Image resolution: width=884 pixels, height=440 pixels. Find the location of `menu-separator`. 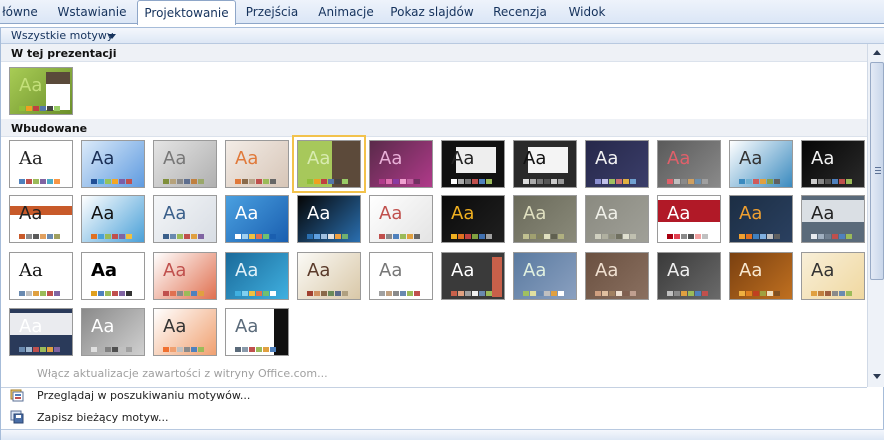

menu-separator is located at coordinates (434, 387).